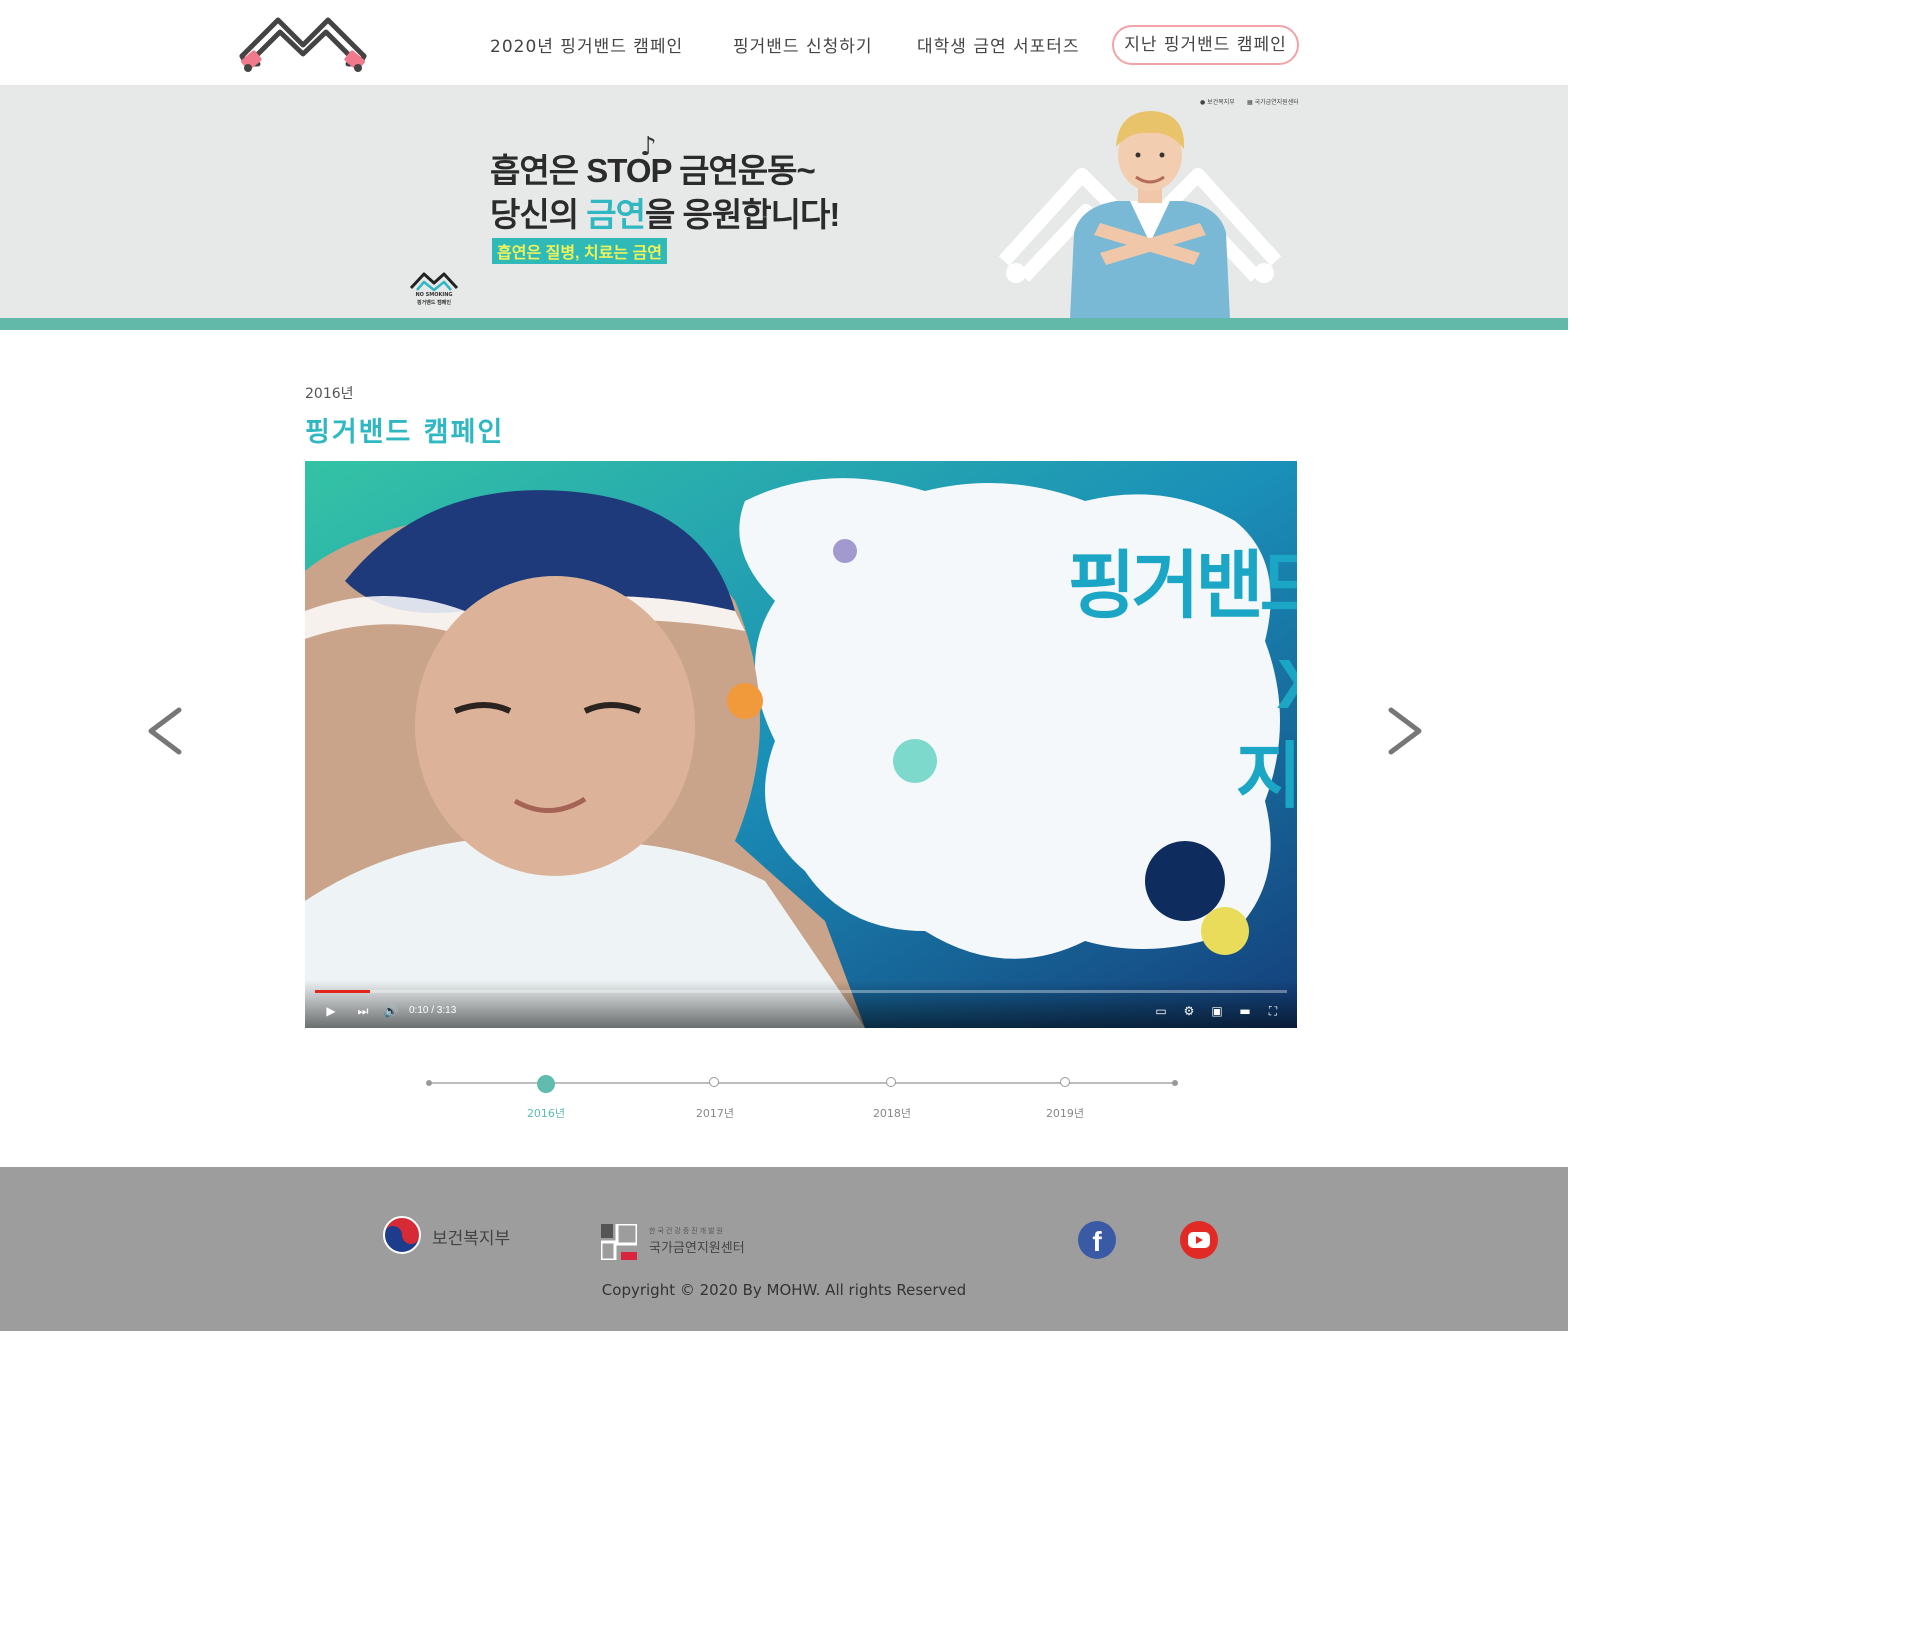  What do you see at coordinates (648, 147) in the screenshot?
I see `music-note-icon: ♪` at bounding box center [648, 147].